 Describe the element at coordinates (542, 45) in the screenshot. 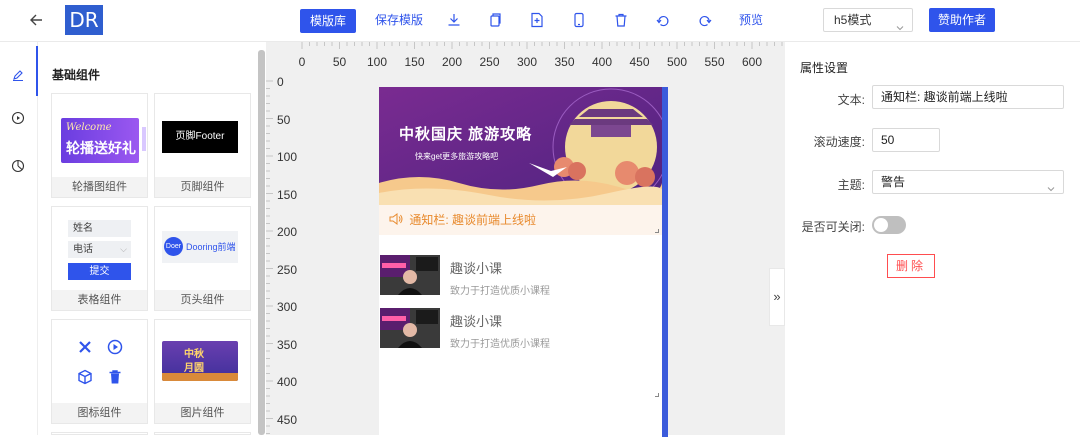

I see `ruler-horizontal-ticks` at that location.